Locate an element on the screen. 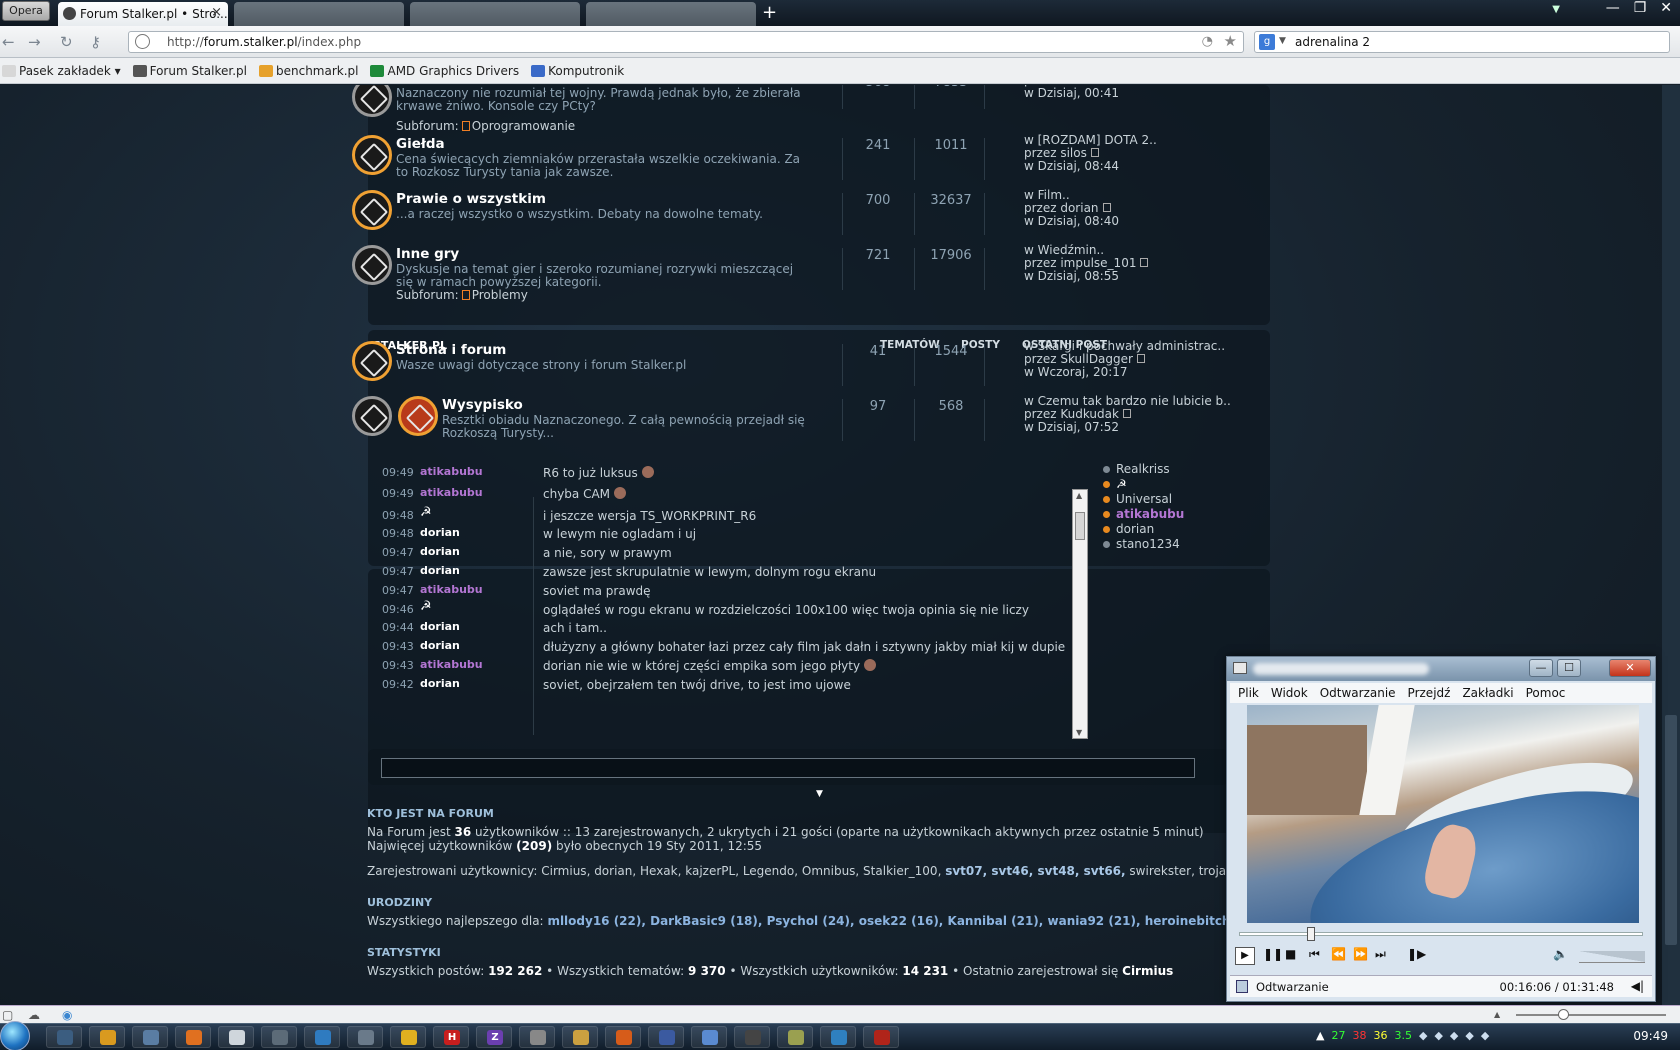  address-url: http://forum.stalker.pl/index.php is located at coordinates (264, 42).